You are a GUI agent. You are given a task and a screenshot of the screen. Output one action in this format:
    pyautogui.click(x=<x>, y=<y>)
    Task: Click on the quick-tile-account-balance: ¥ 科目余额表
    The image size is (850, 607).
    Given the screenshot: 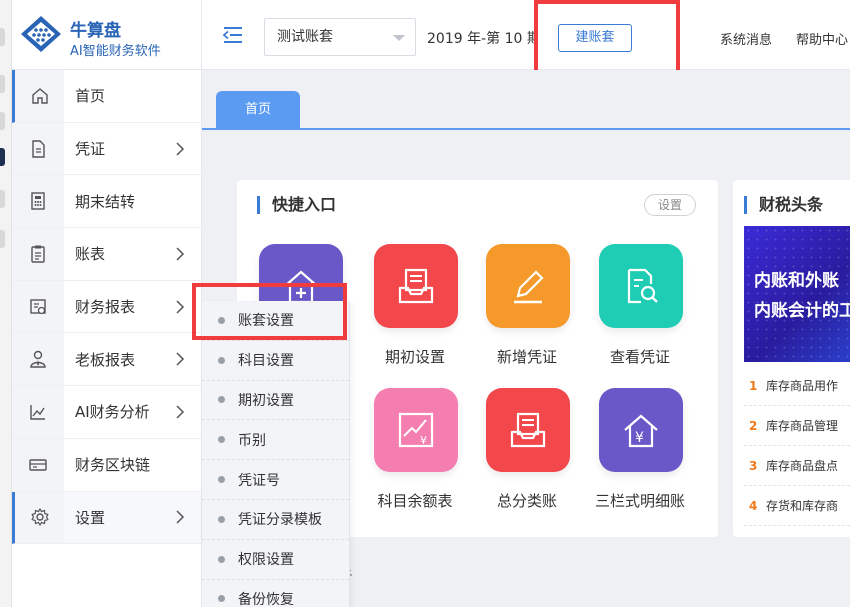 What is the action you would take?
    pyautogui.click(x=415, y=458)
    